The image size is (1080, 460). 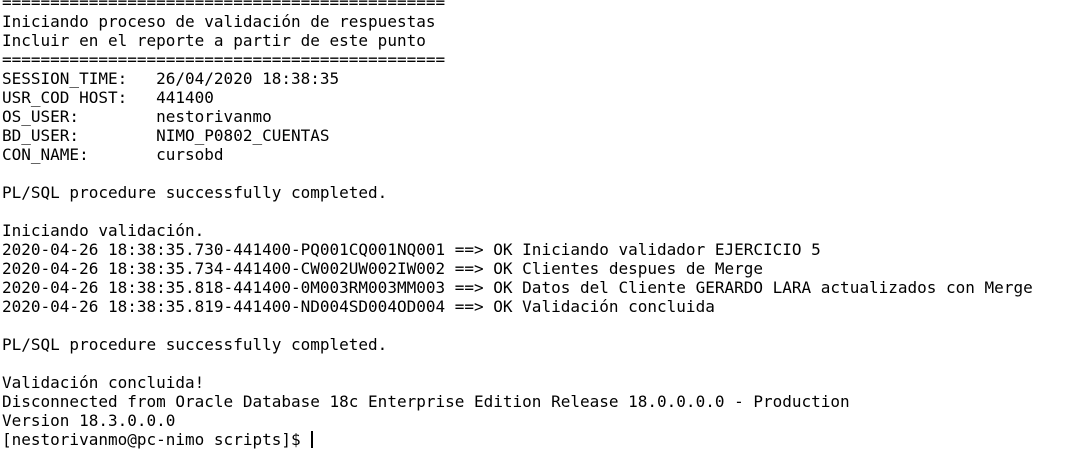 What do you see at coordinates (156, 439) in the screenshot?
I see `shell-prompt: [nestorivanmo@pc-nimo scripts]$` at bounding box center [156, 439].